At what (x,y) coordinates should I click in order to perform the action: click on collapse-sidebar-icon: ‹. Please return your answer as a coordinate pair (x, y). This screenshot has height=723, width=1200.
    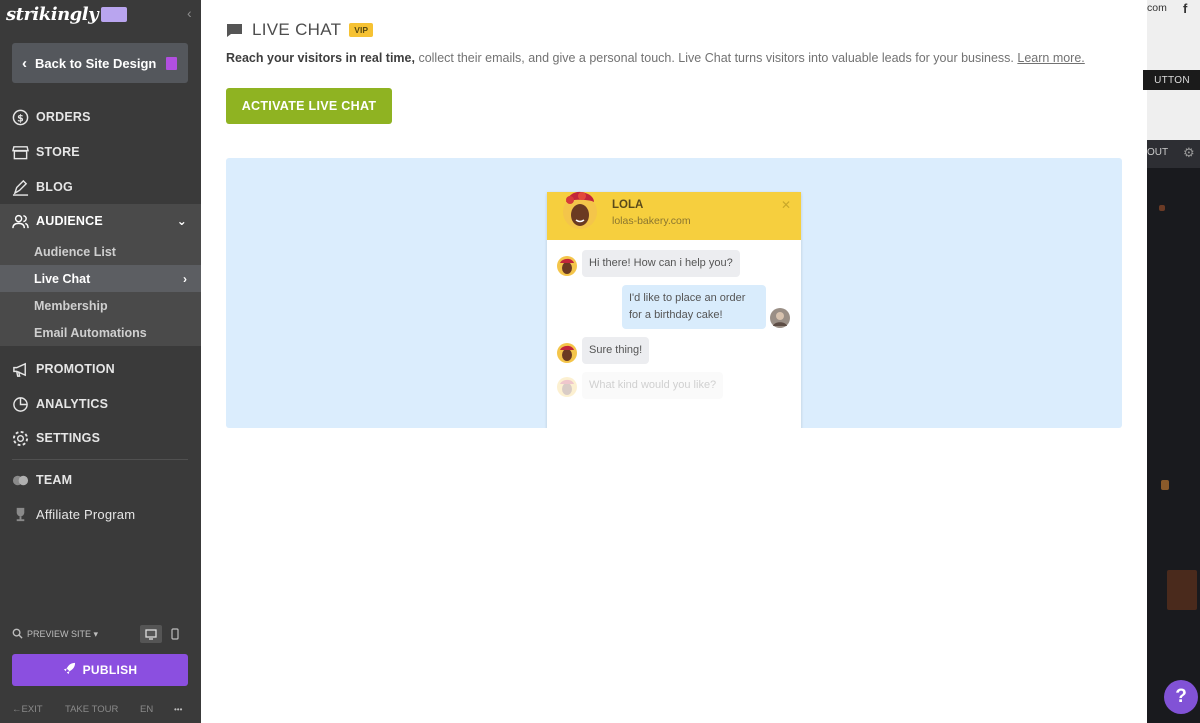
    Looking at the image, I should click on (189, 13).